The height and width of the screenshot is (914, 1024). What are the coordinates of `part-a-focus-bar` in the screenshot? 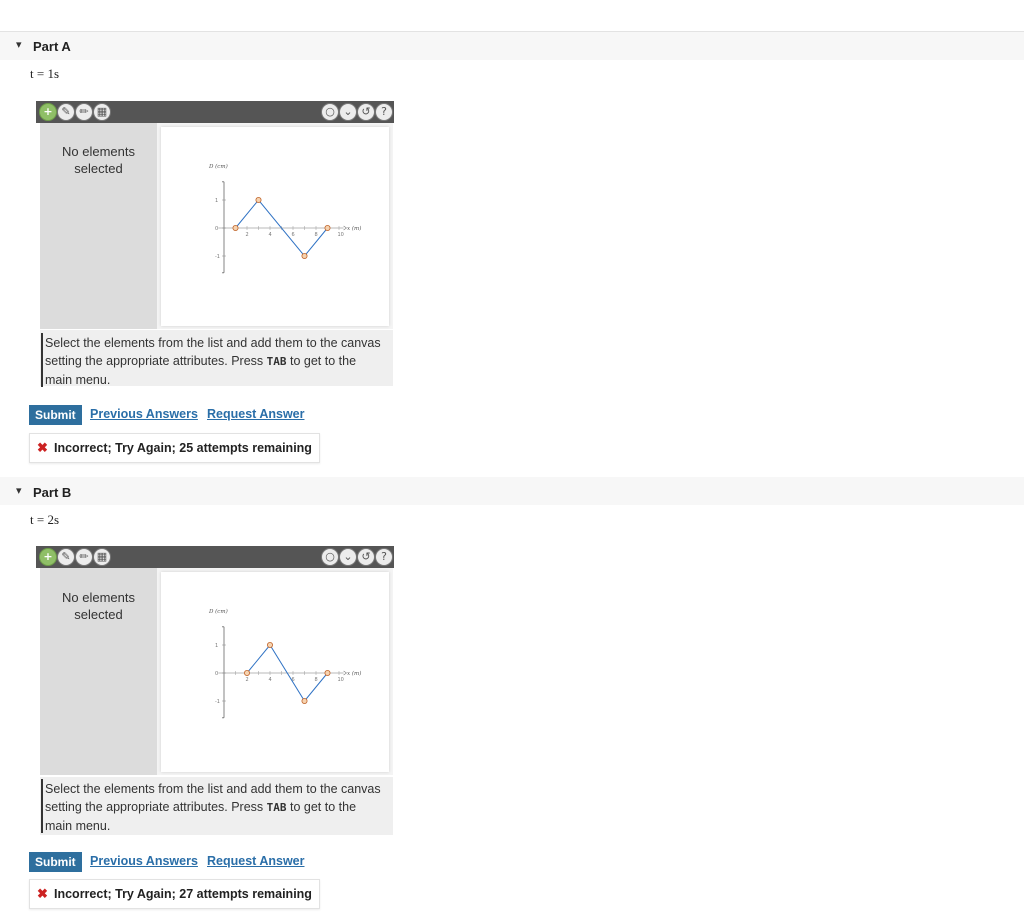 It's located at (42, 360).